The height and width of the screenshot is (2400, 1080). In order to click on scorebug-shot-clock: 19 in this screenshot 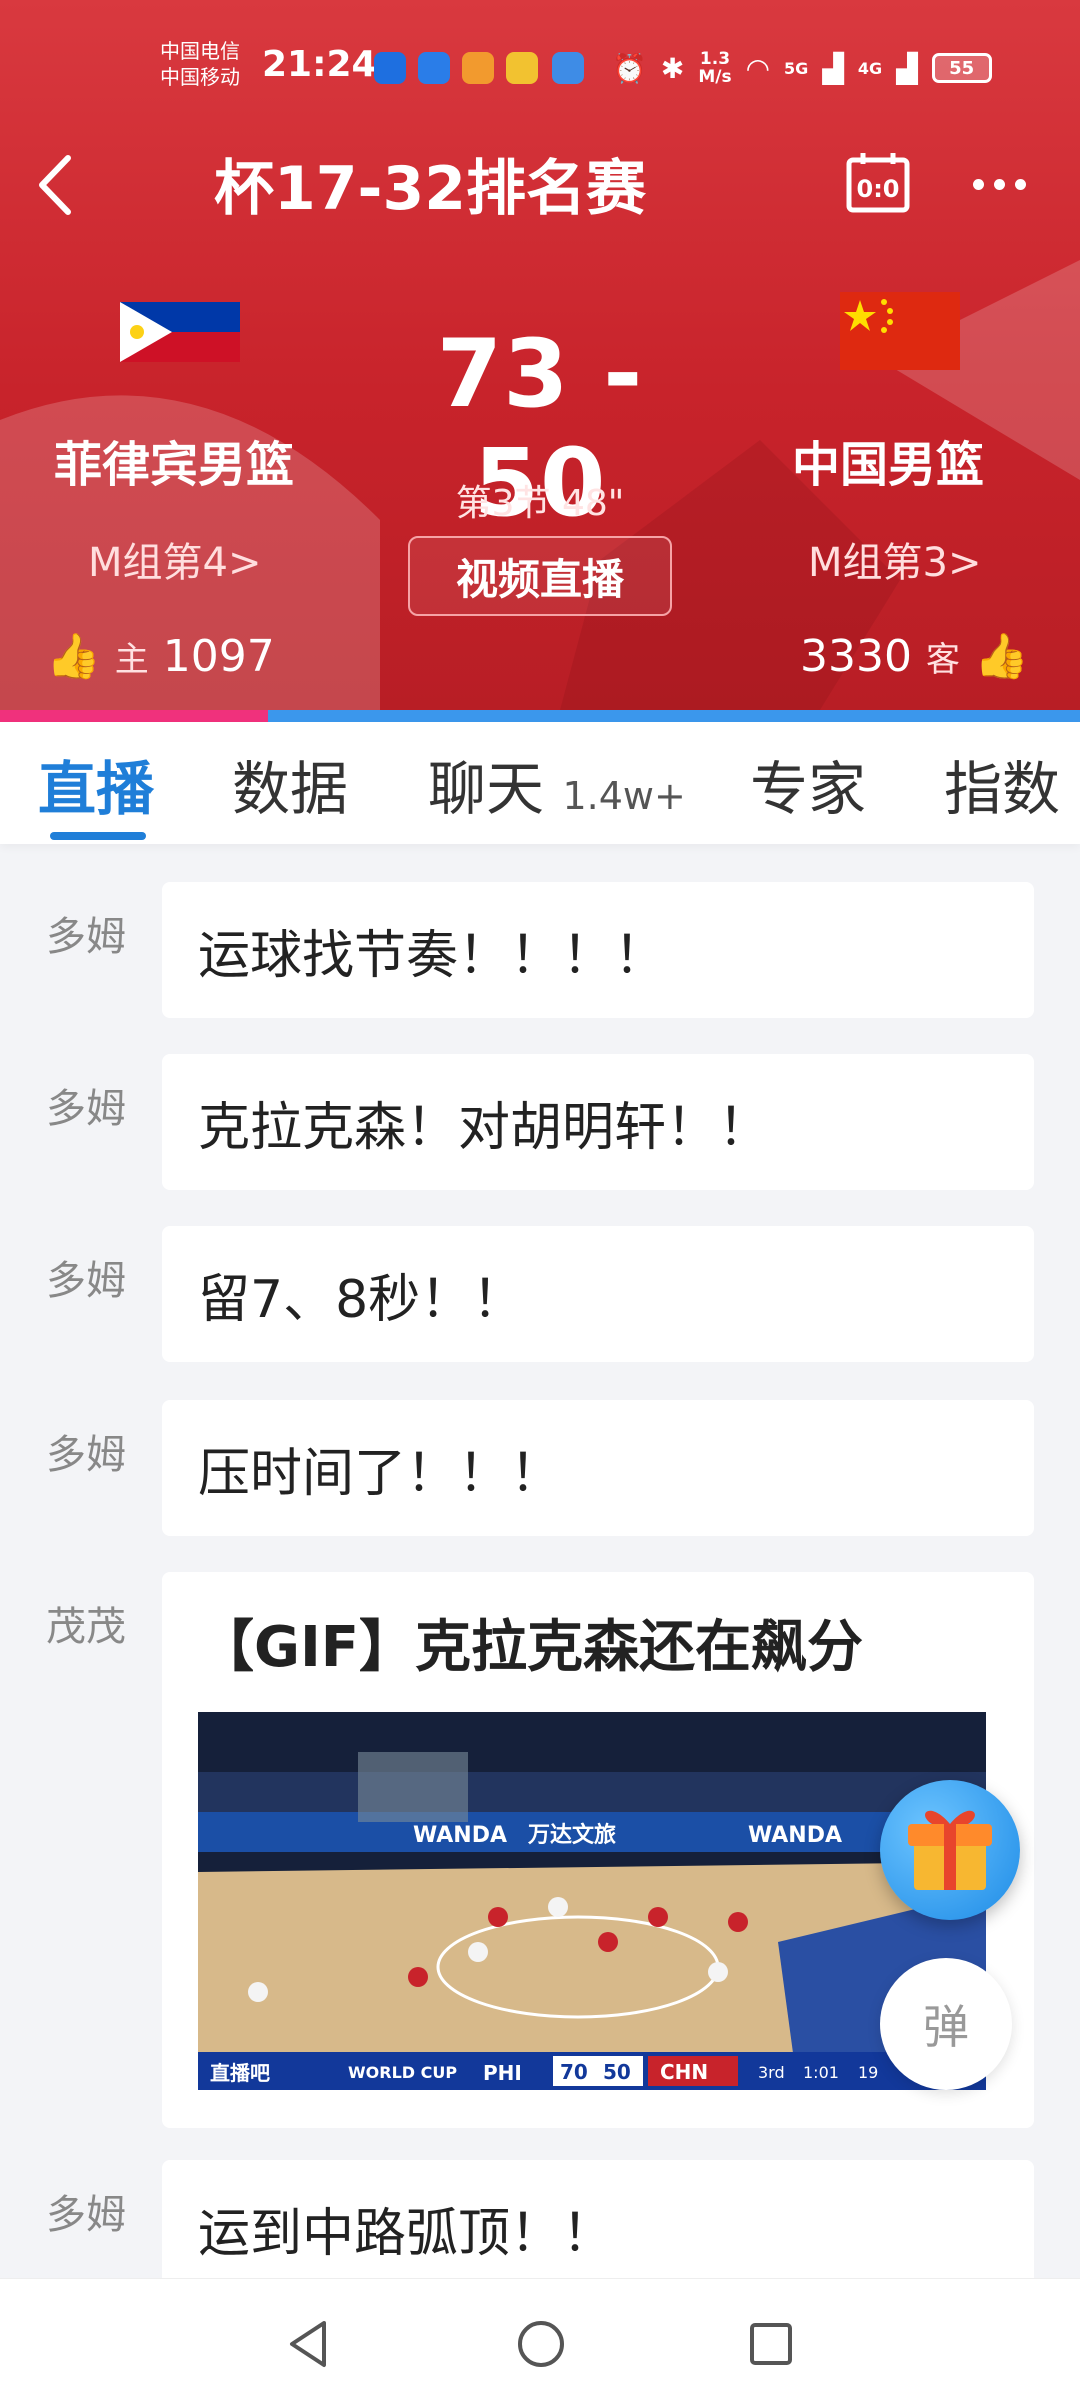, I will do `click(868, 2072)`.